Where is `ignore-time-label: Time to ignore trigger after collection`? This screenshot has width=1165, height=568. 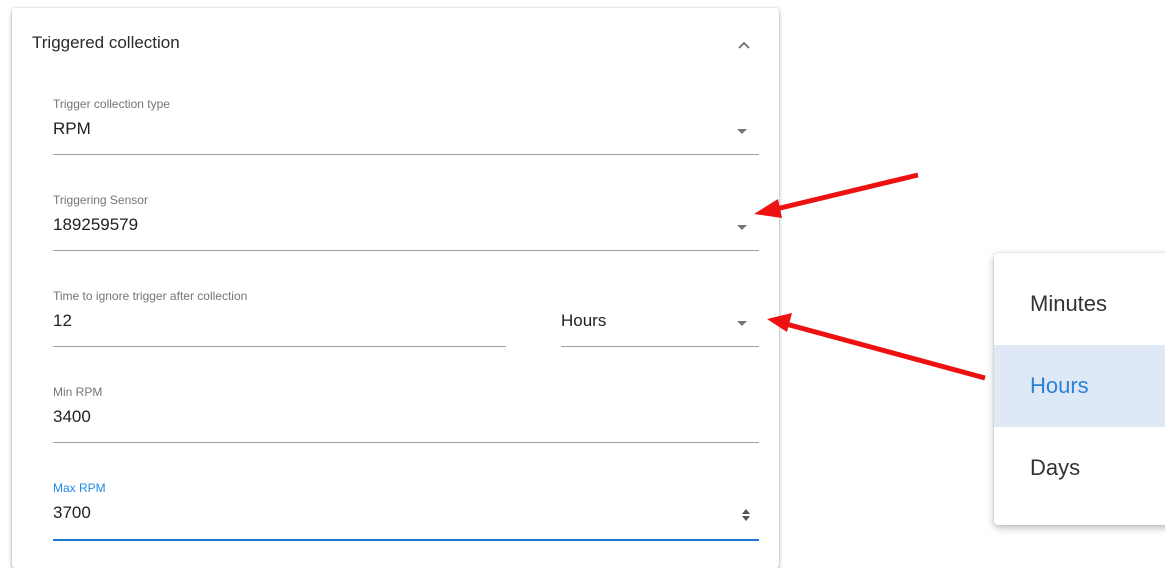 ignore-time-label: Time to ignore trigger after collection is located at coordinates (150, 296).